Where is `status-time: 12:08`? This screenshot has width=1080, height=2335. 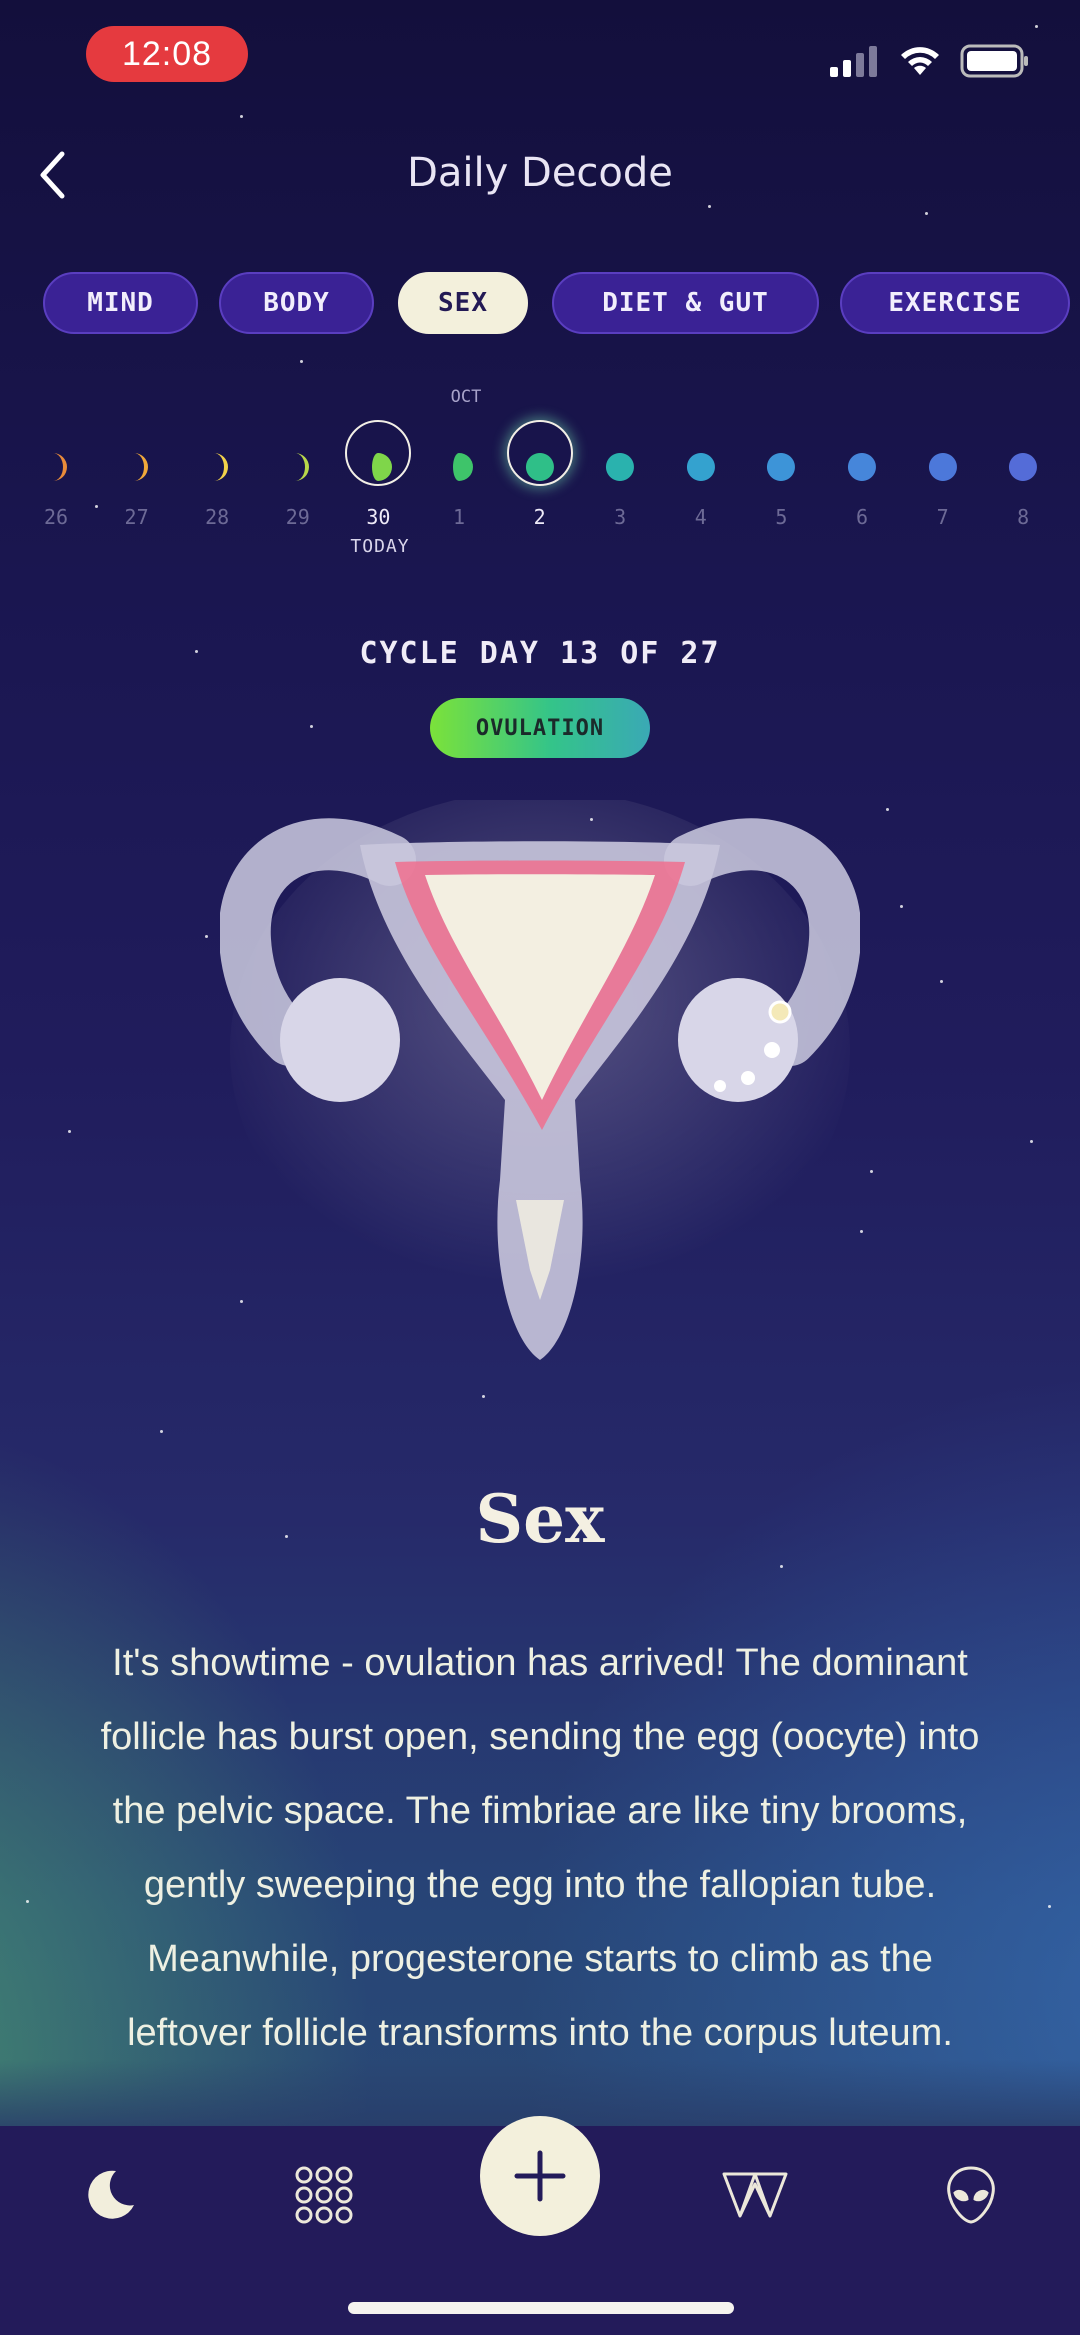 status-time: 12:08 is located at coordinates (167, 54).